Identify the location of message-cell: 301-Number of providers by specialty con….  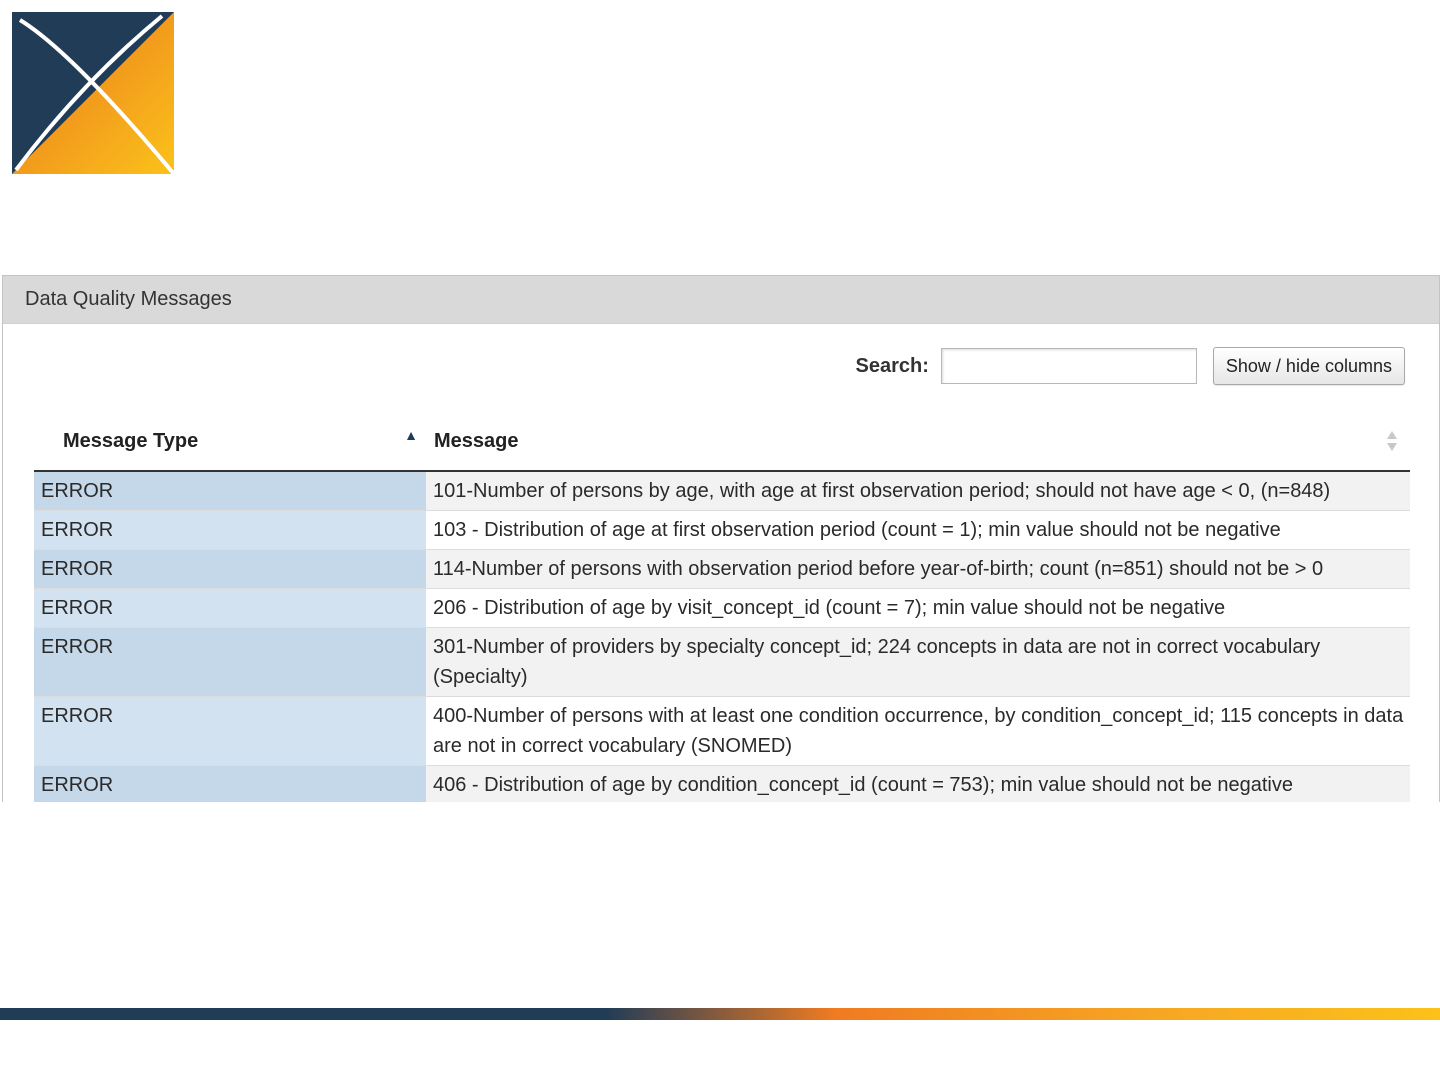
(918, 662).